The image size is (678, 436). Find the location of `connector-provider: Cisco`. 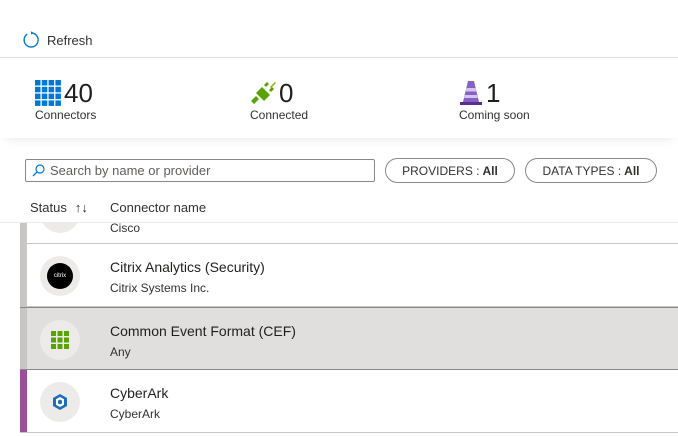

connector-provider: Cisco is located at coordinates (125, 228).